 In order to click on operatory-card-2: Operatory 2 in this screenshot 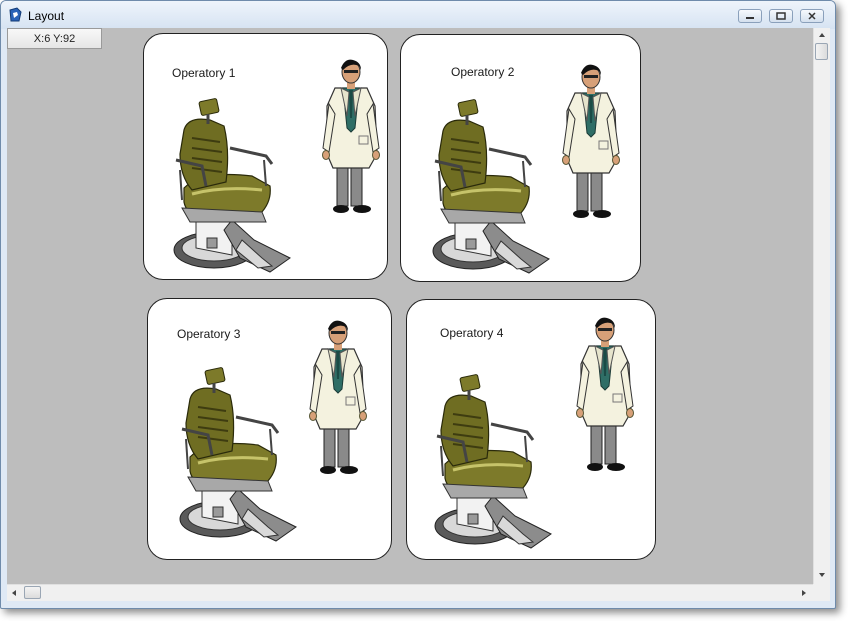, I will do `click(520, 158)`.